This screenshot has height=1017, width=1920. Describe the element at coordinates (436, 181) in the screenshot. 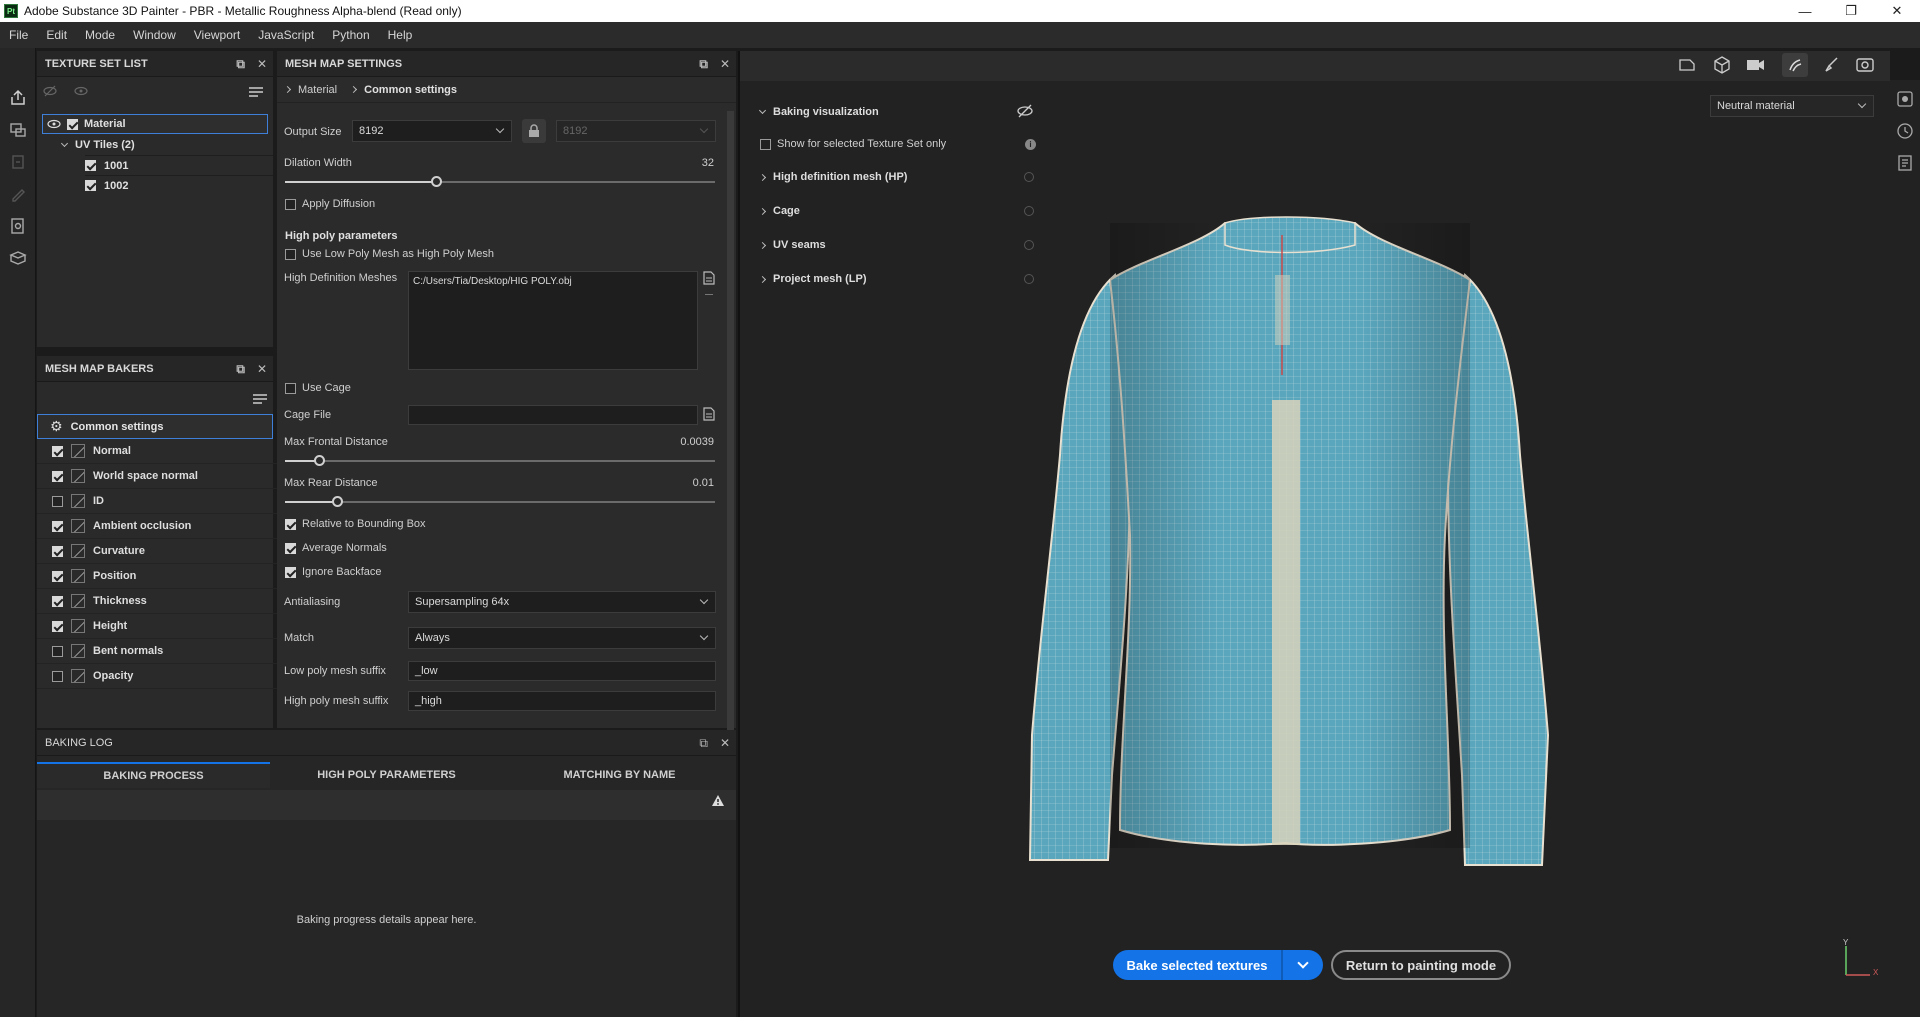

I see `dilation-slider-knob` at that location.